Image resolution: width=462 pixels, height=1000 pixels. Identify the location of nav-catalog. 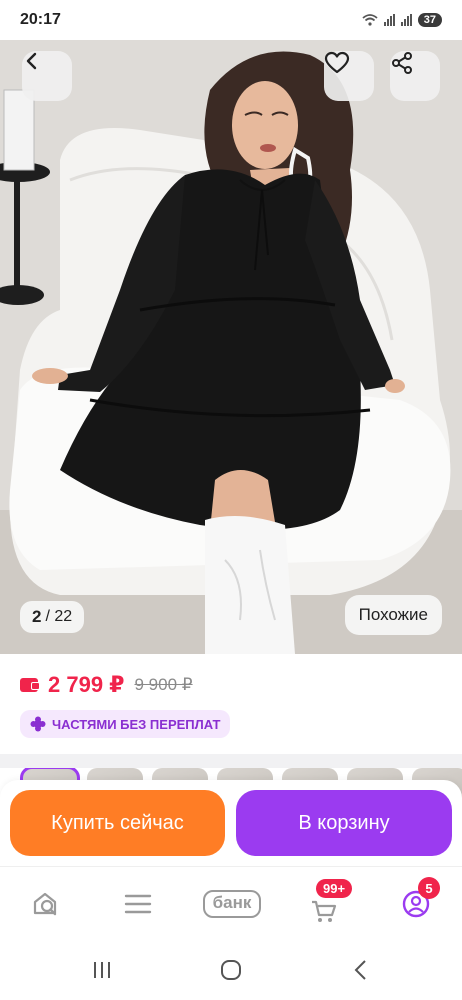
(138, 904).